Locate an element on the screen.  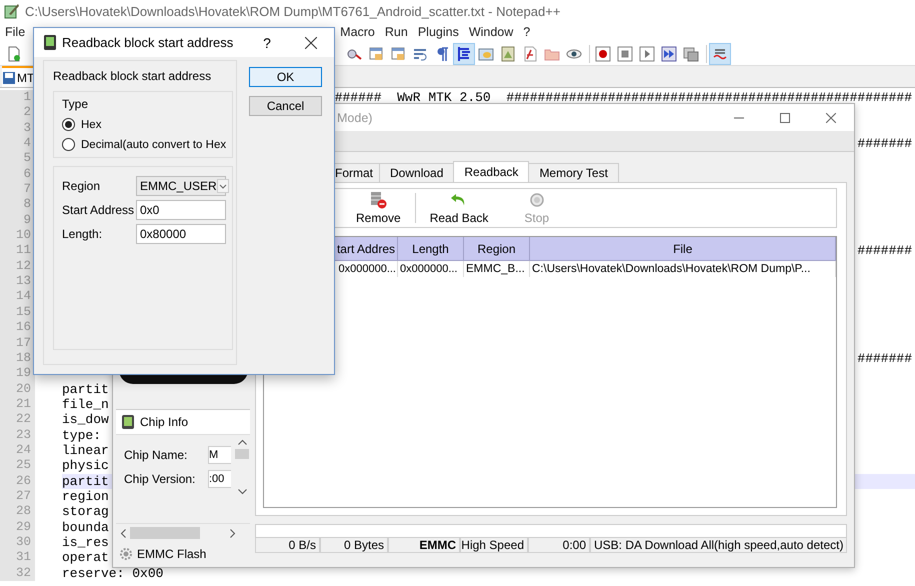
start-address-field: 0x0 is located at coordinates (181, 210).